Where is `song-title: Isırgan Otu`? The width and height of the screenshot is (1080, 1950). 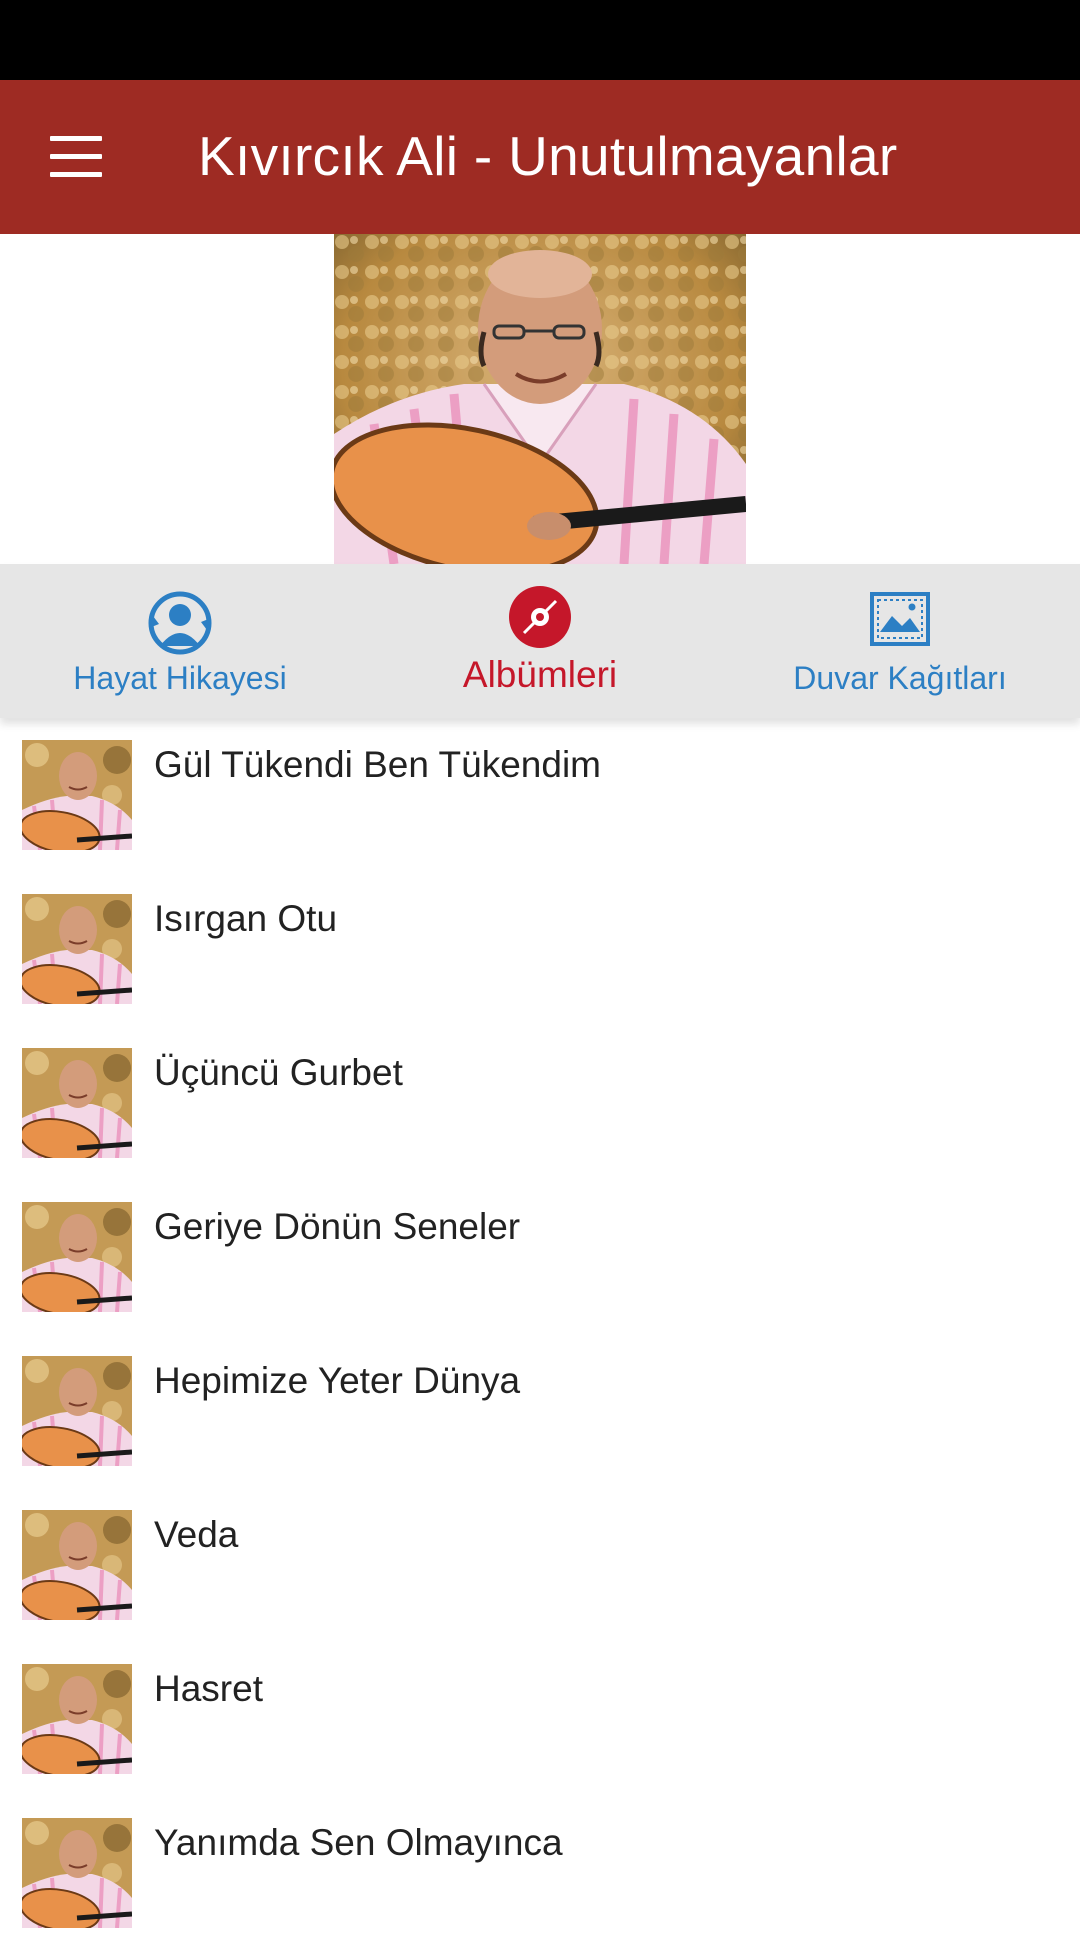 song-title: Isırgan Otu is located at coordinates (246, 918).